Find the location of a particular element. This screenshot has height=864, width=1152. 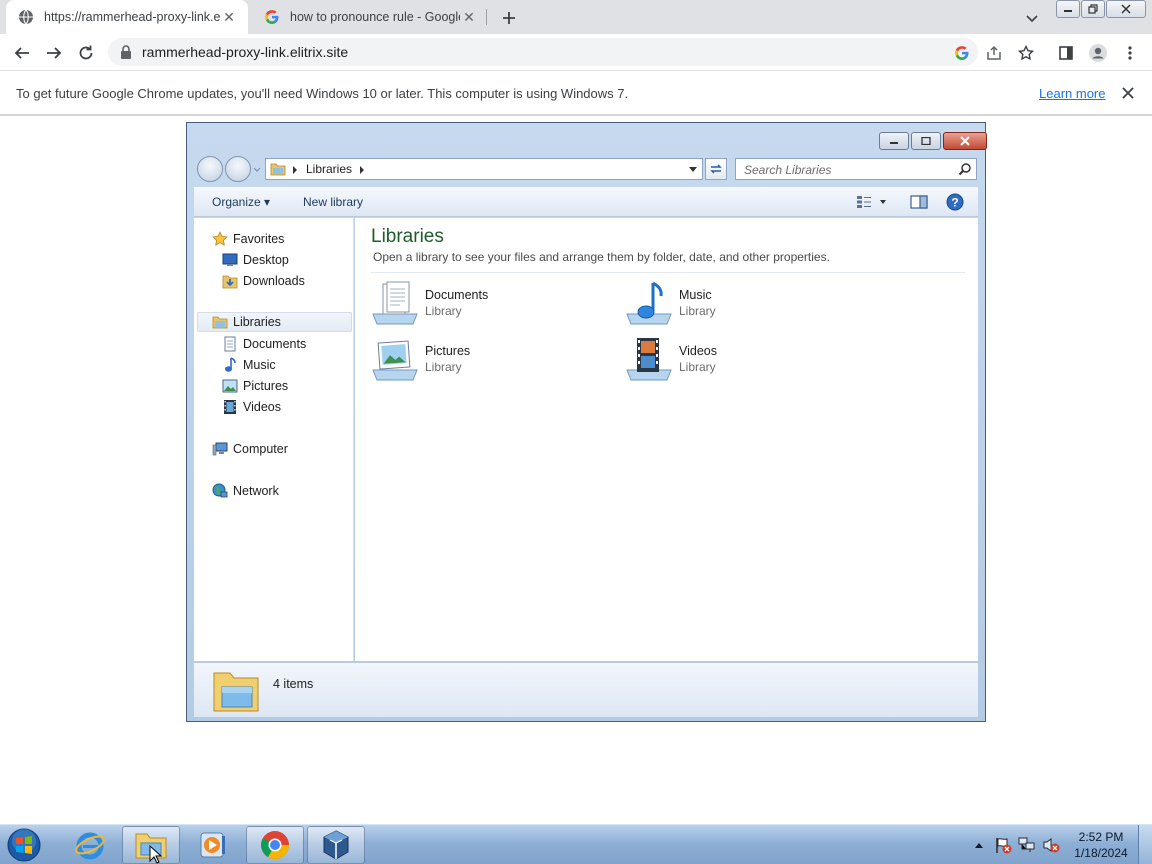

arrow-left-icon is located at coordinates (21, 53).